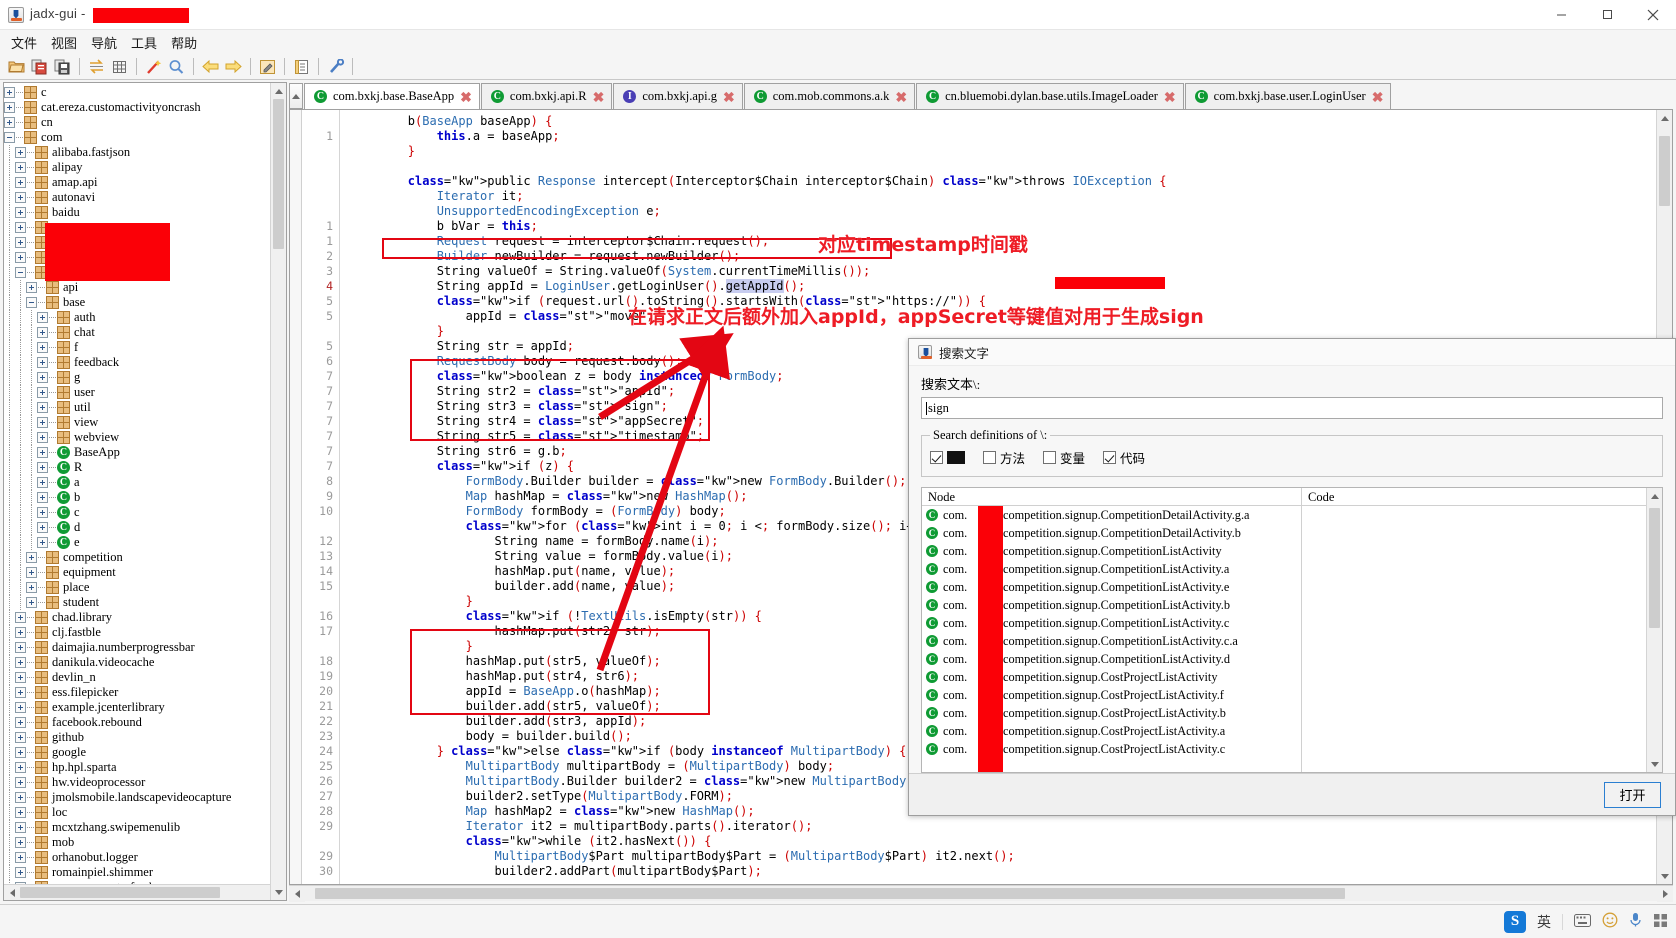 The image size is (1676, 938). Describe the element at coordinates (1111, 497) in the screenshot. I see `column-header-node: Node` at that location.